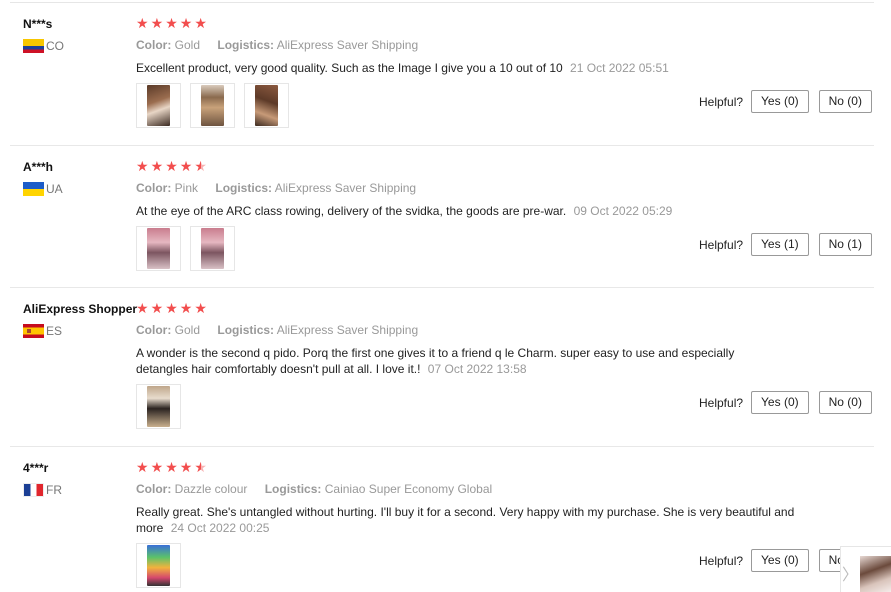 Image resolution: width=891 pixels, height=592 pixels. I want to click on helpful-controls: Helpful? Yes (1) No (1), so click(790, 244).